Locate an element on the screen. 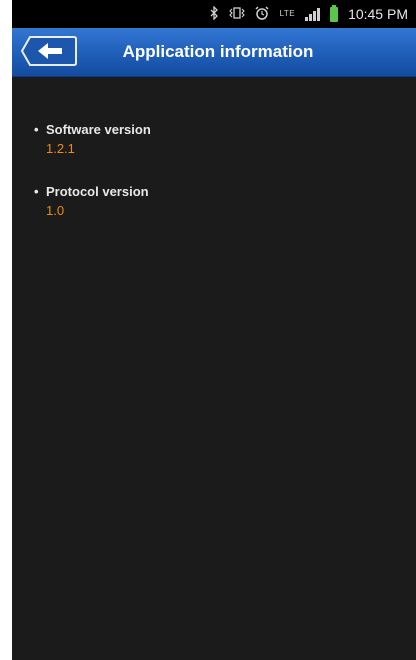  status-icons: LTE 10:45 PM is located at coordinates (309, 14).